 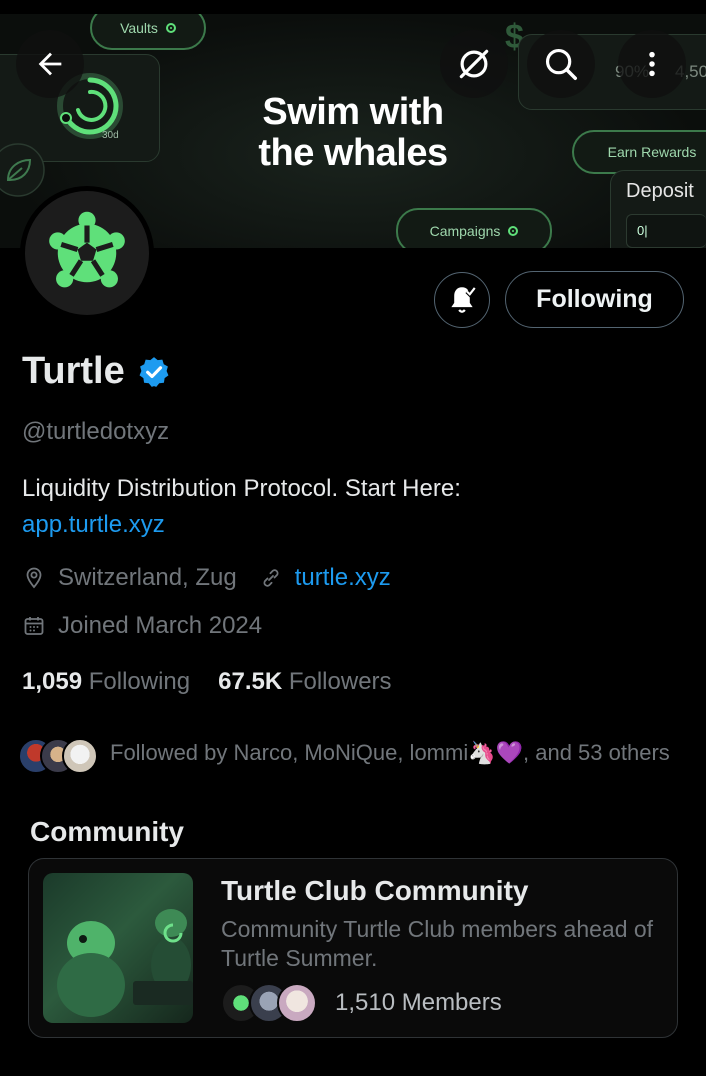 What do you see at coordinates (147, 577) in the screenshot?
I see `profile-location: Switzerland, Zug` at bounding box center [147, 577].